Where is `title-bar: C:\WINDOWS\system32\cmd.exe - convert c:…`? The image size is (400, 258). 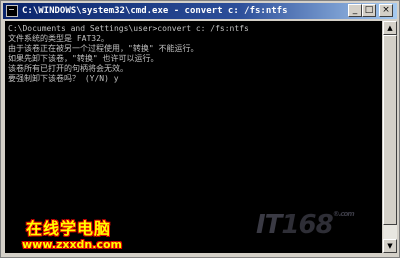 title-bar: C:\WINDOWS\system32\cmd.exe - convert c:… is located at coordinates (200, 11).